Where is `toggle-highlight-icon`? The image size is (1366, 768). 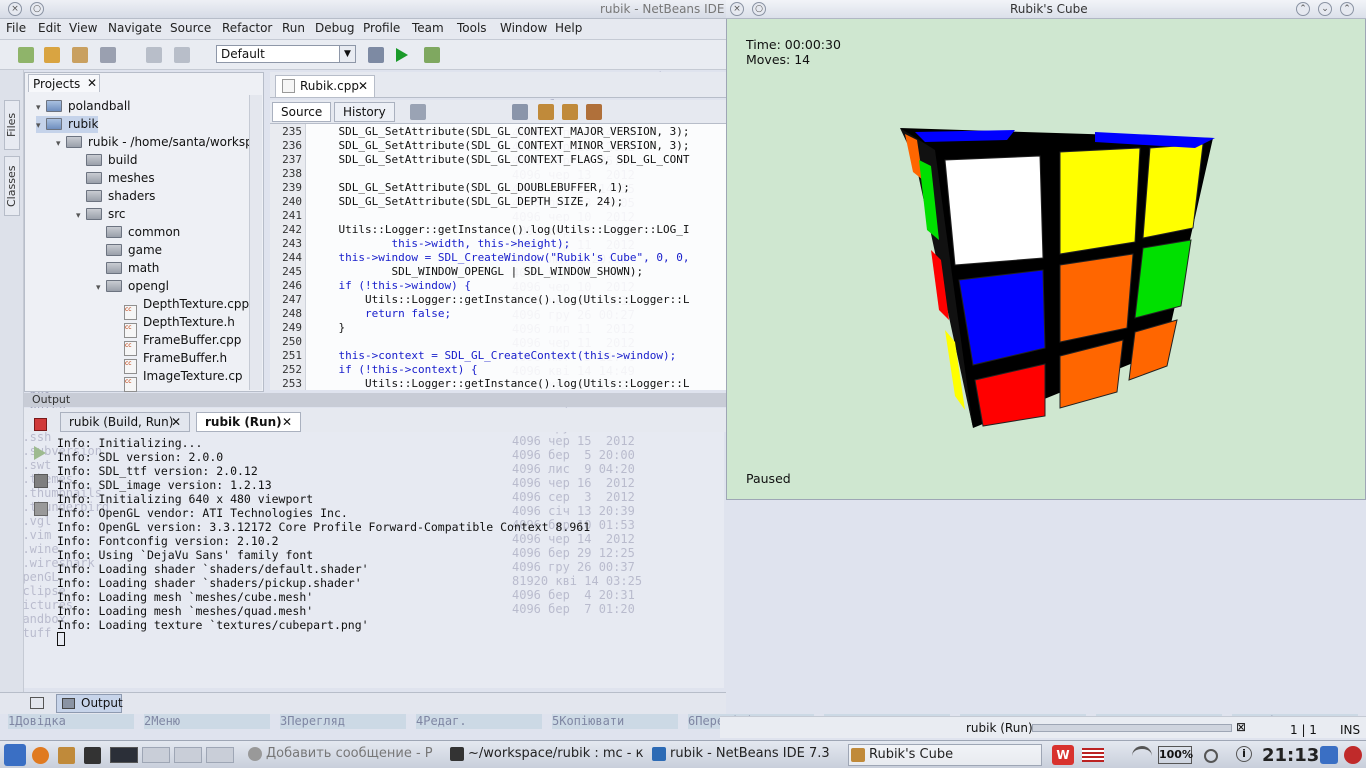 toggle-highlight-icon is located at coordinates (594, 112).